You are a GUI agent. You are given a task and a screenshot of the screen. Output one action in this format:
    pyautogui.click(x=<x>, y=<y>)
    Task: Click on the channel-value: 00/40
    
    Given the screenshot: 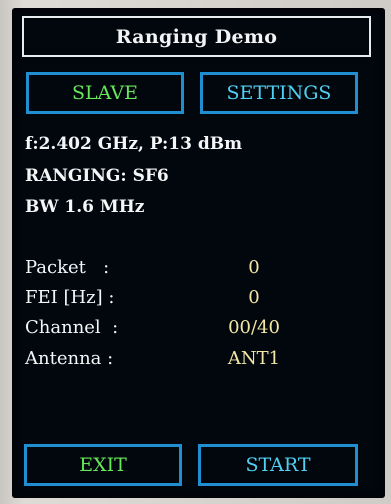 What is the action you would take?
    pyautogui.click(x=254, y=327)
    